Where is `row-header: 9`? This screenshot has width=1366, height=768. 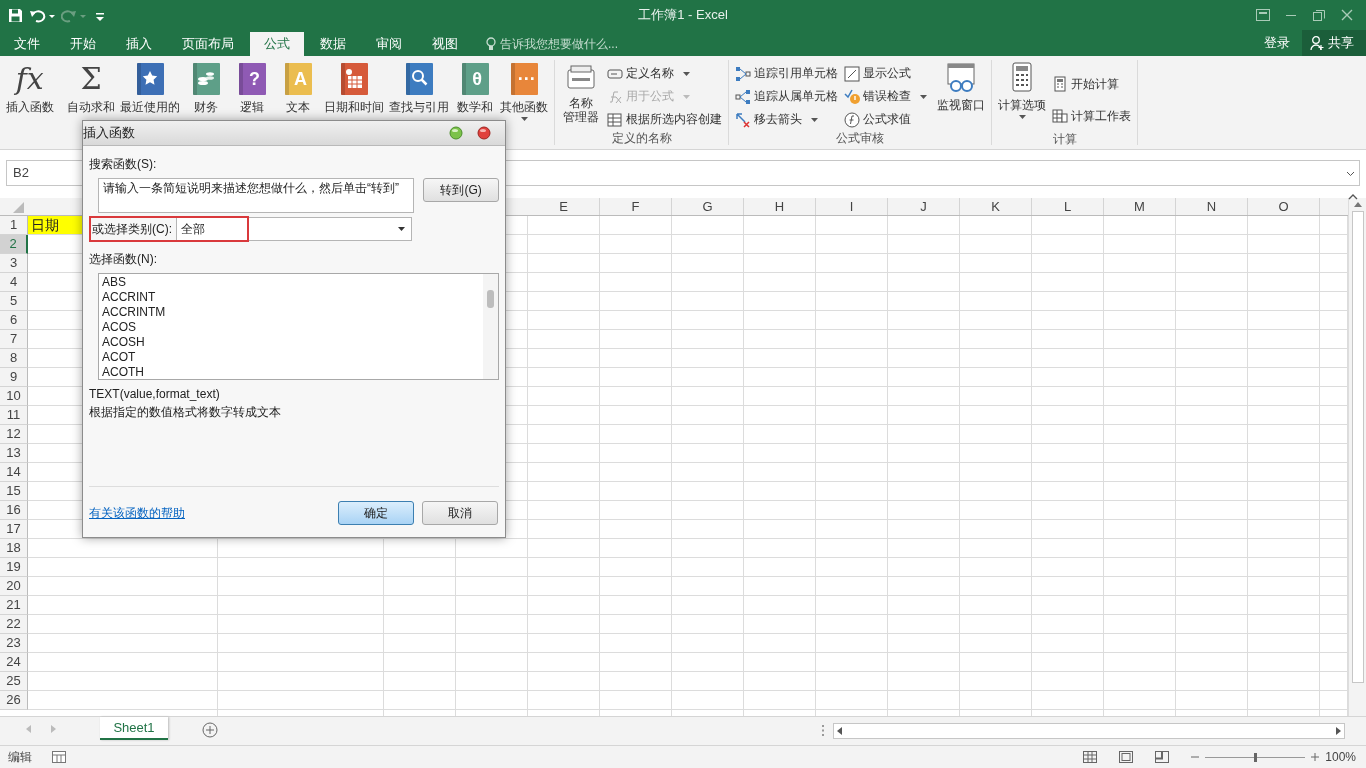
row-header: 9 is located at coordinates (14, 377).